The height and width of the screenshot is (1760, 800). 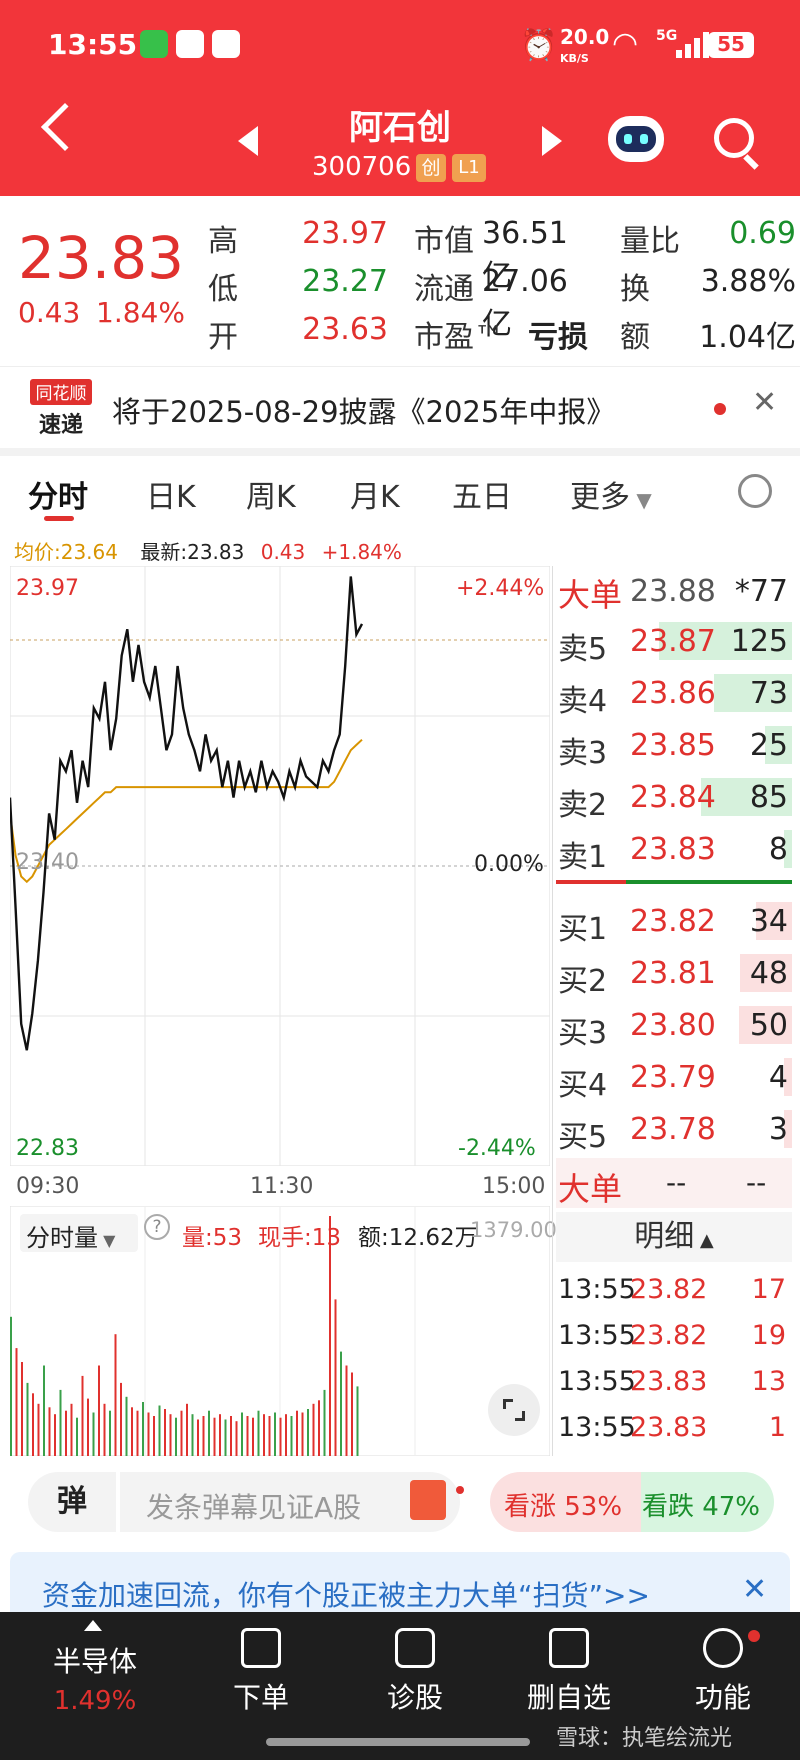 I want to click on y-axis-top: 23.97, so click(x=47, y=588).